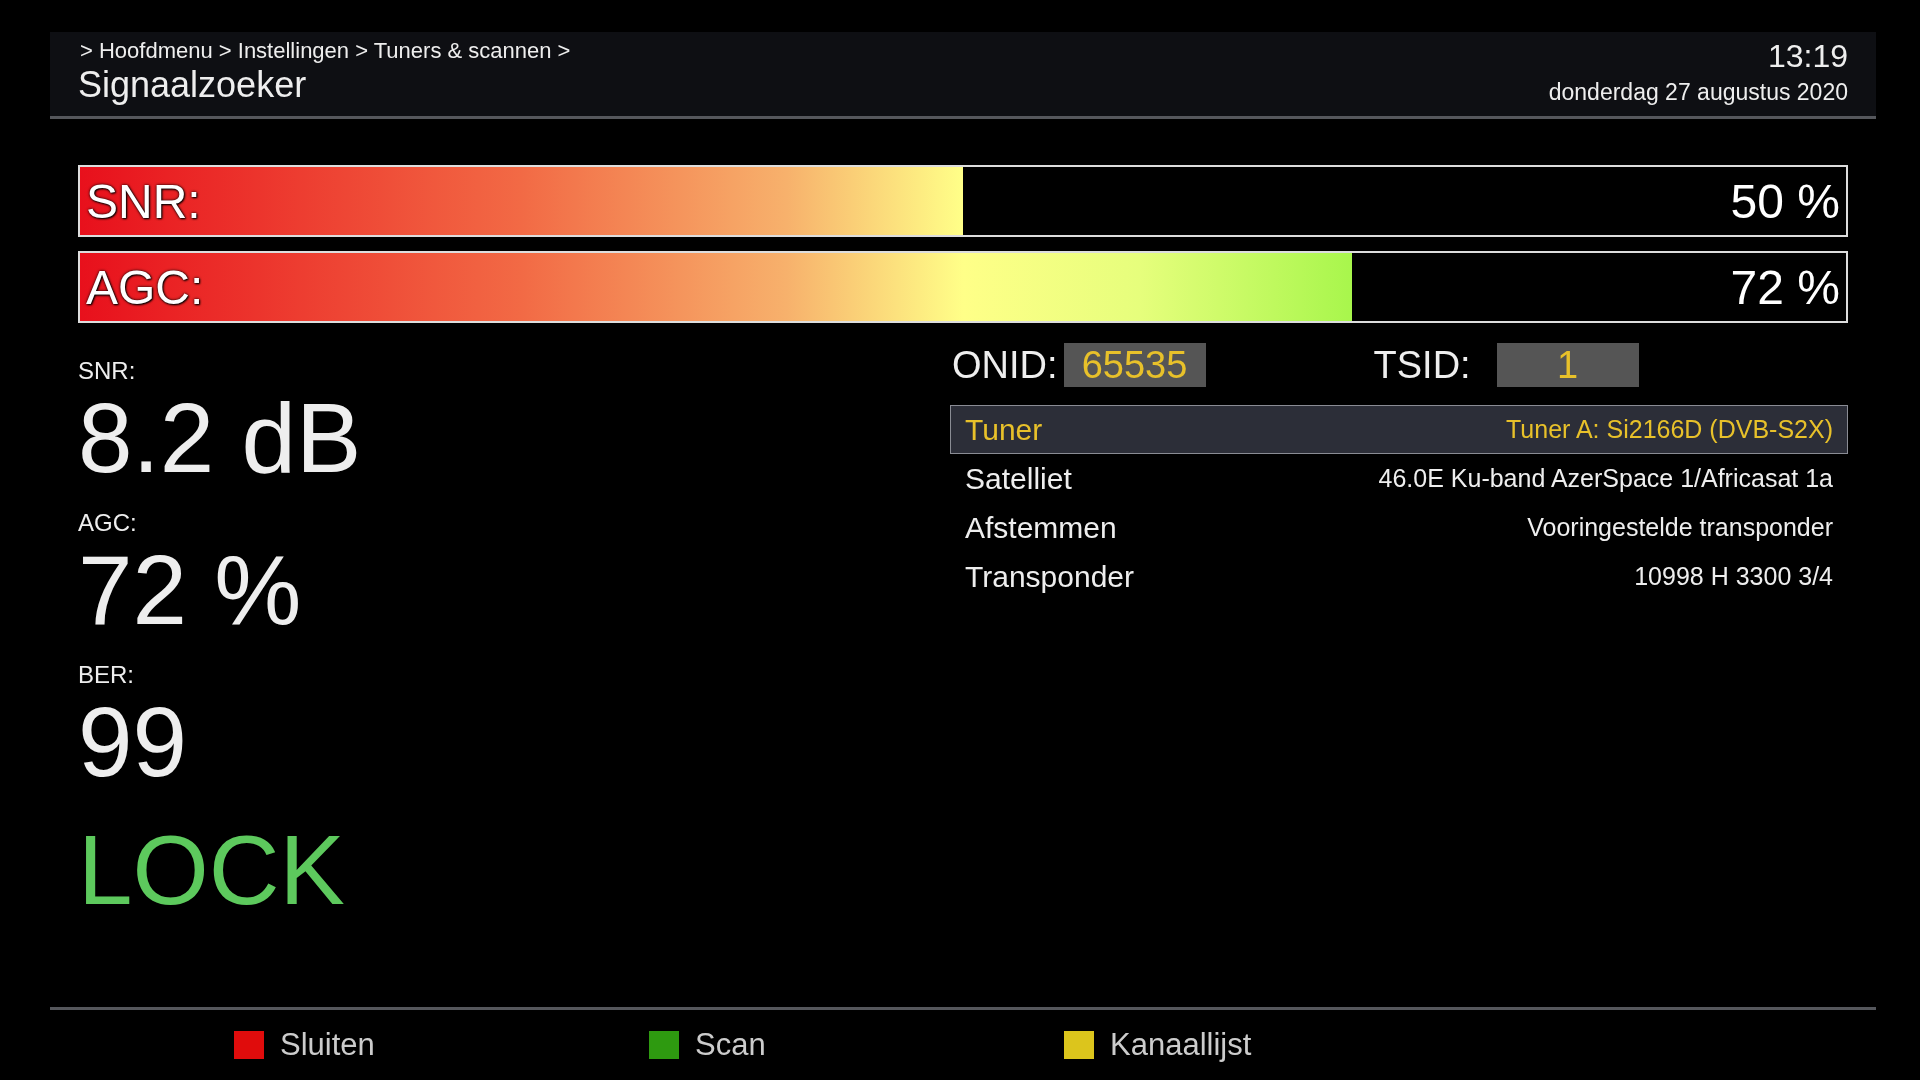  Describe the element at coordinates (107, 371) in the screenshot. I see `reading-label: SNR:` at that location.